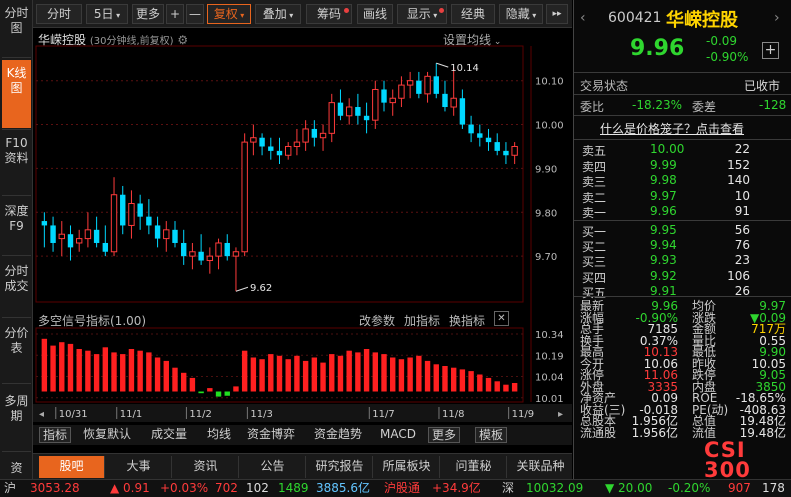 Image resolution: width=791 pixels, height=497 pixels. I want to click on left-tab-1: K线图, so click(16, 94).